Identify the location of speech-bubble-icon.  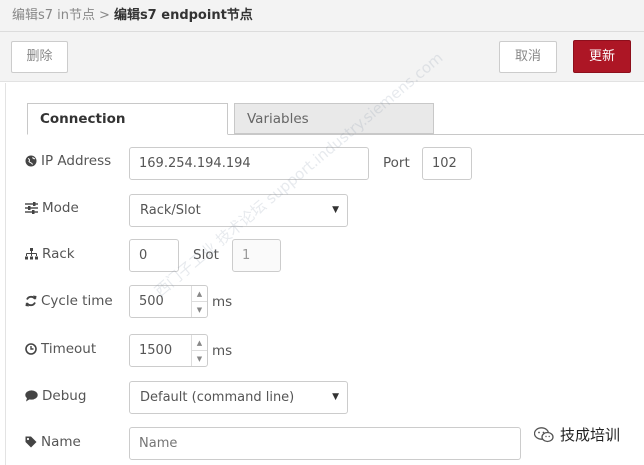
(31, 396).